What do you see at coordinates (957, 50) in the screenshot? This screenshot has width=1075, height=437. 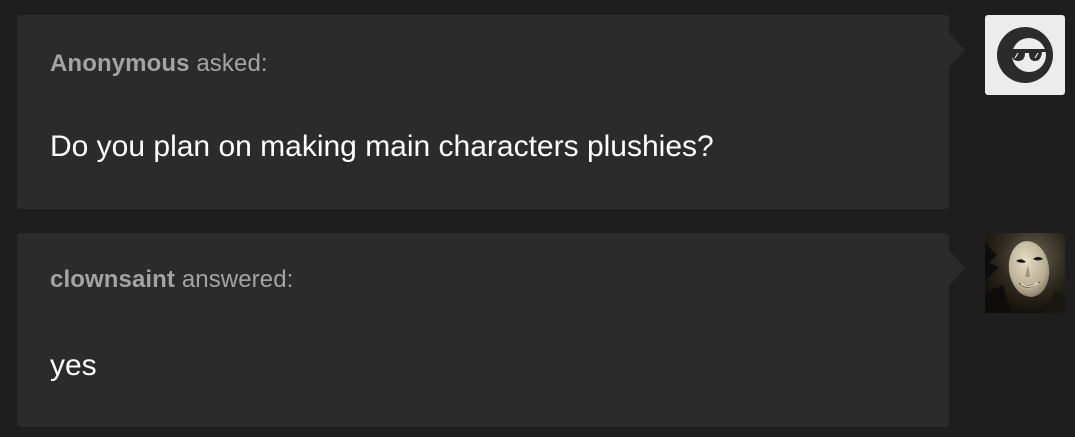 I see `ask-card-pointer` at bounding box center [957, 50].